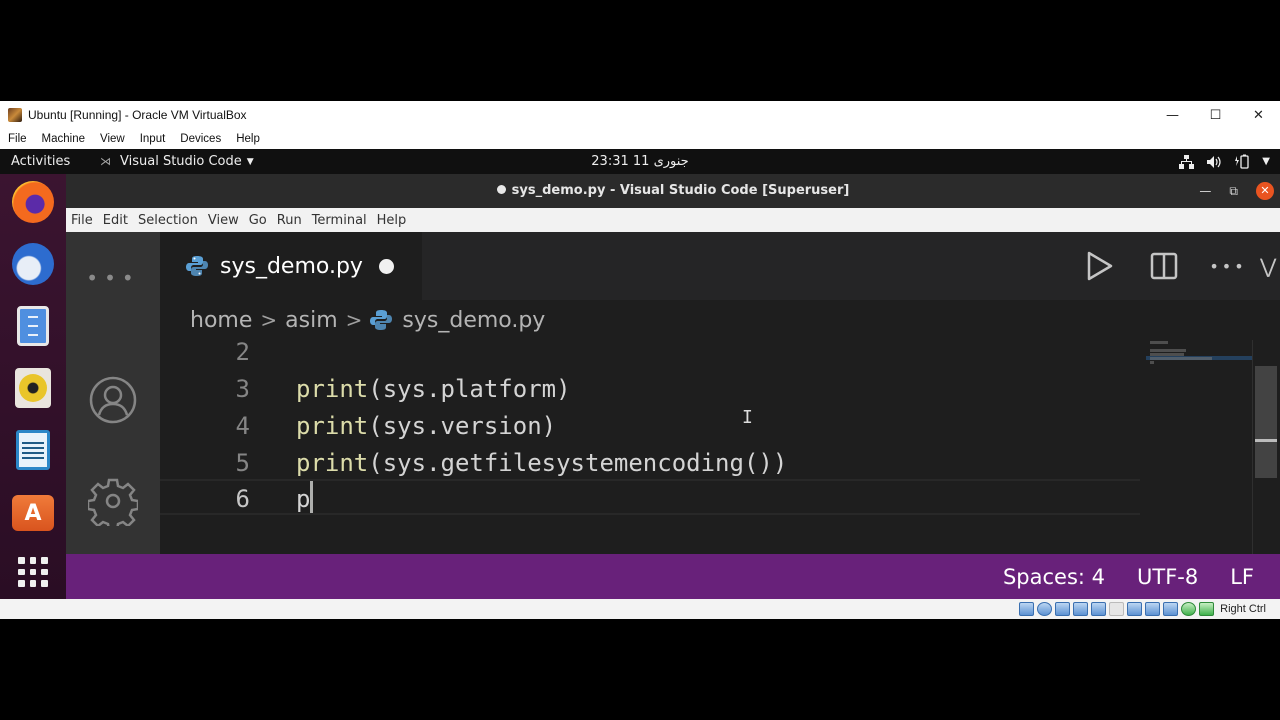  Describe the element at coordinates (1172, 115) in the screenshot. I see `minimize-button: —` at that location.